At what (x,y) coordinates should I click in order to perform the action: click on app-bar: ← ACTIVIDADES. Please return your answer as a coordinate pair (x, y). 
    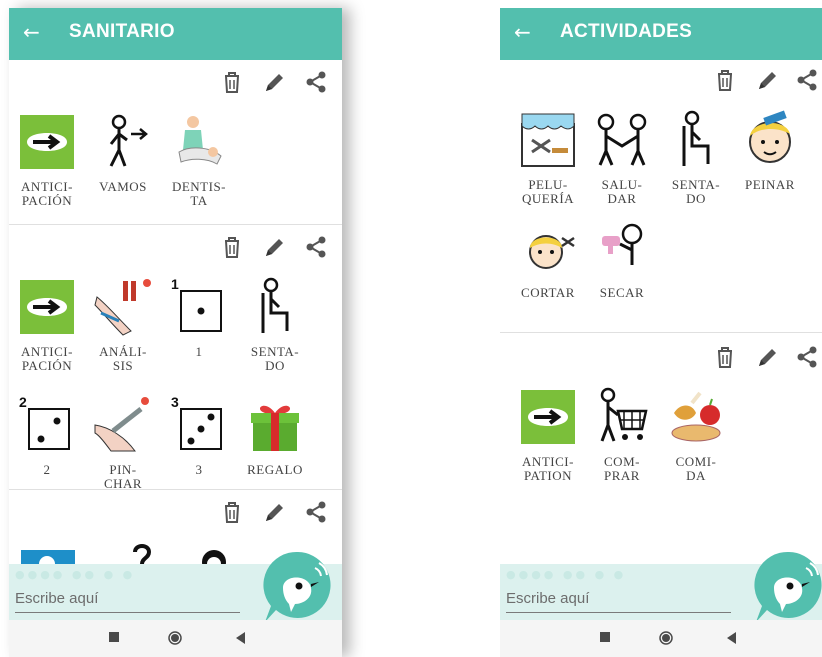
    Looking at the image, I should click on (661, 34).